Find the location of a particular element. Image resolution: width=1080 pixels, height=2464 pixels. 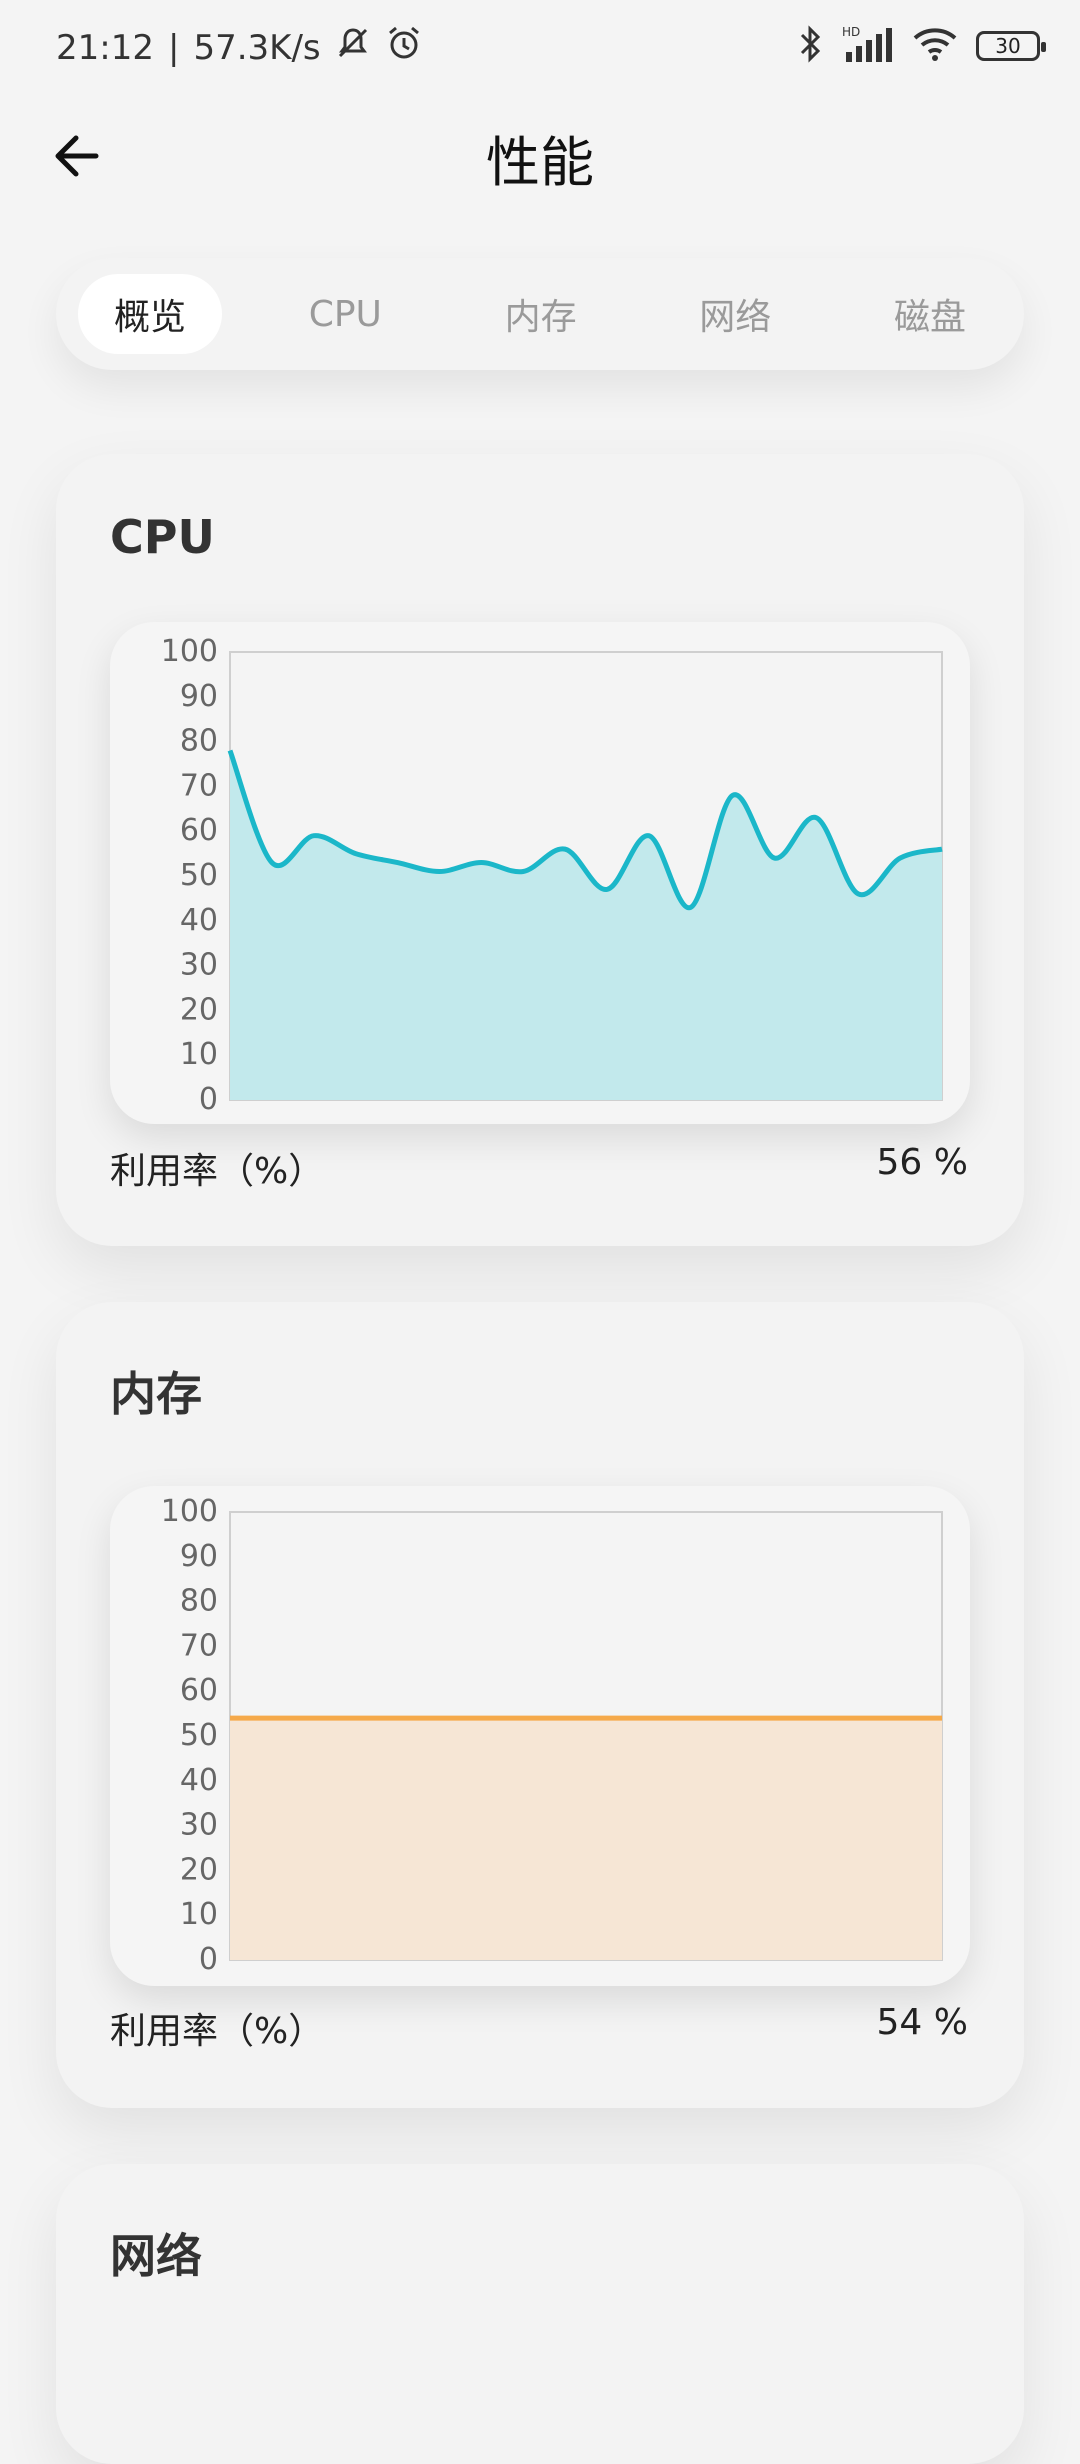

memory-chart-ytick-label: 80 is located at coordinates (199, 1601).